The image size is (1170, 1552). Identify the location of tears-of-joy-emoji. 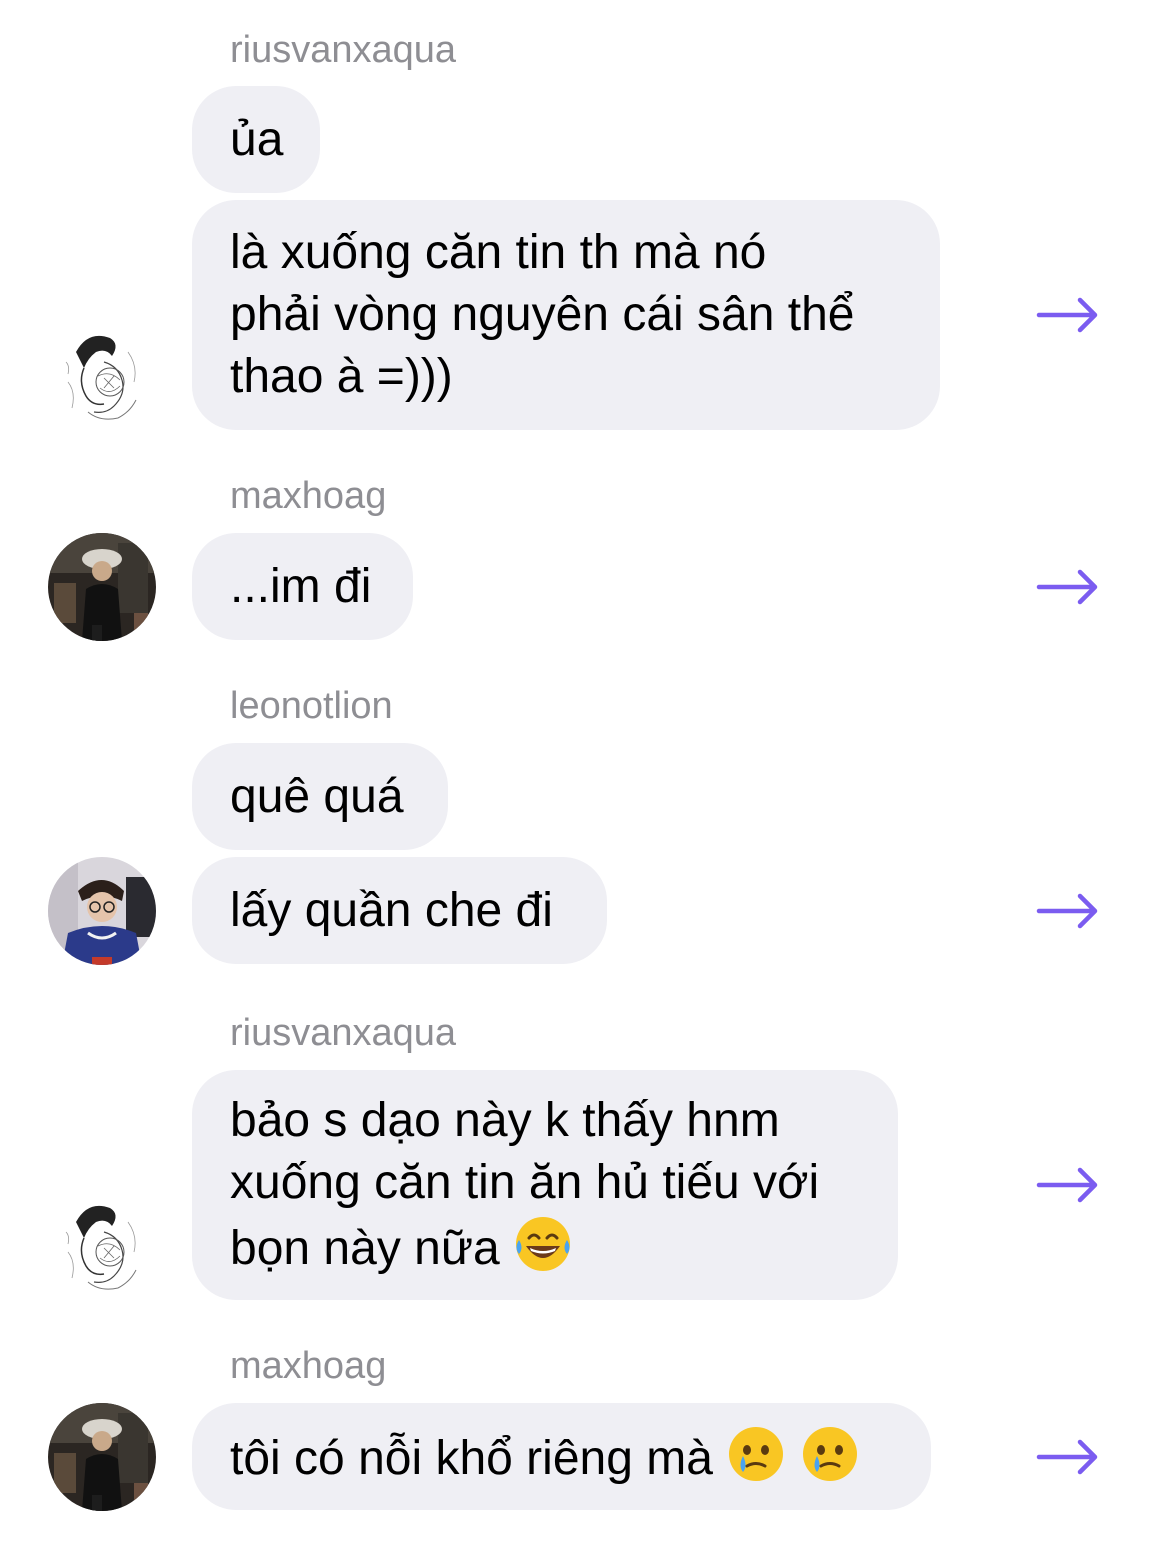
(543, 1244).